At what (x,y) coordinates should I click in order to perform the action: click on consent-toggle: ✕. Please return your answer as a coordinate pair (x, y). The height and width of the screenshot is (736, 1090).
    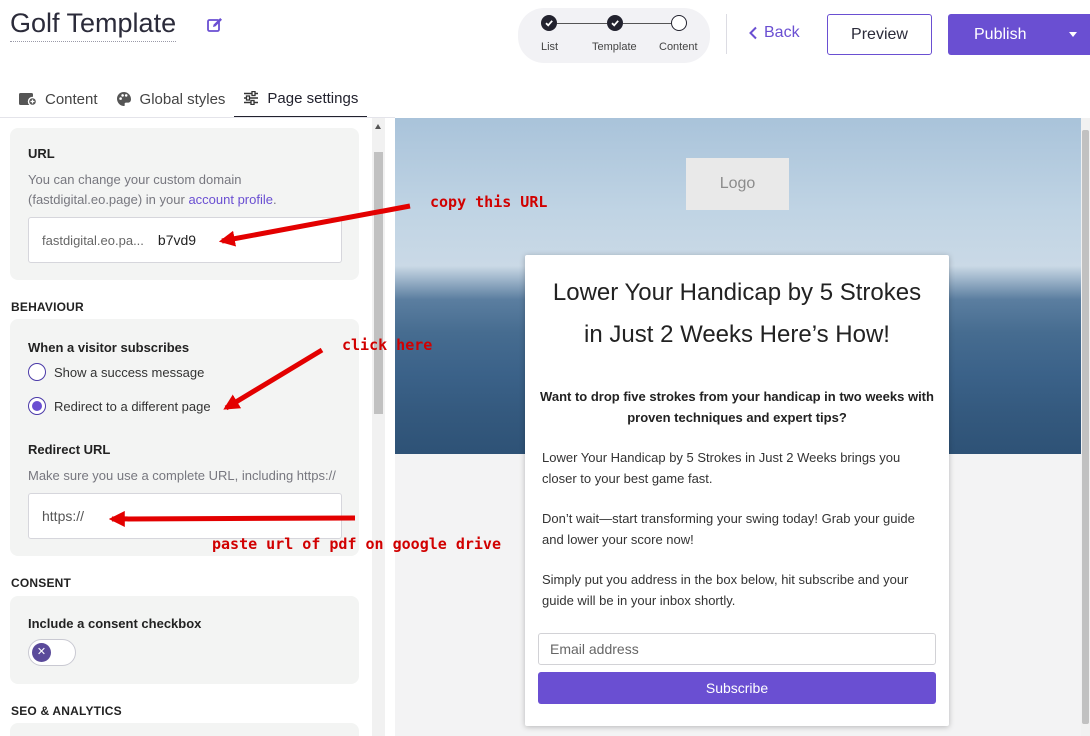
    Looking at the image, I should click on (52, 652).